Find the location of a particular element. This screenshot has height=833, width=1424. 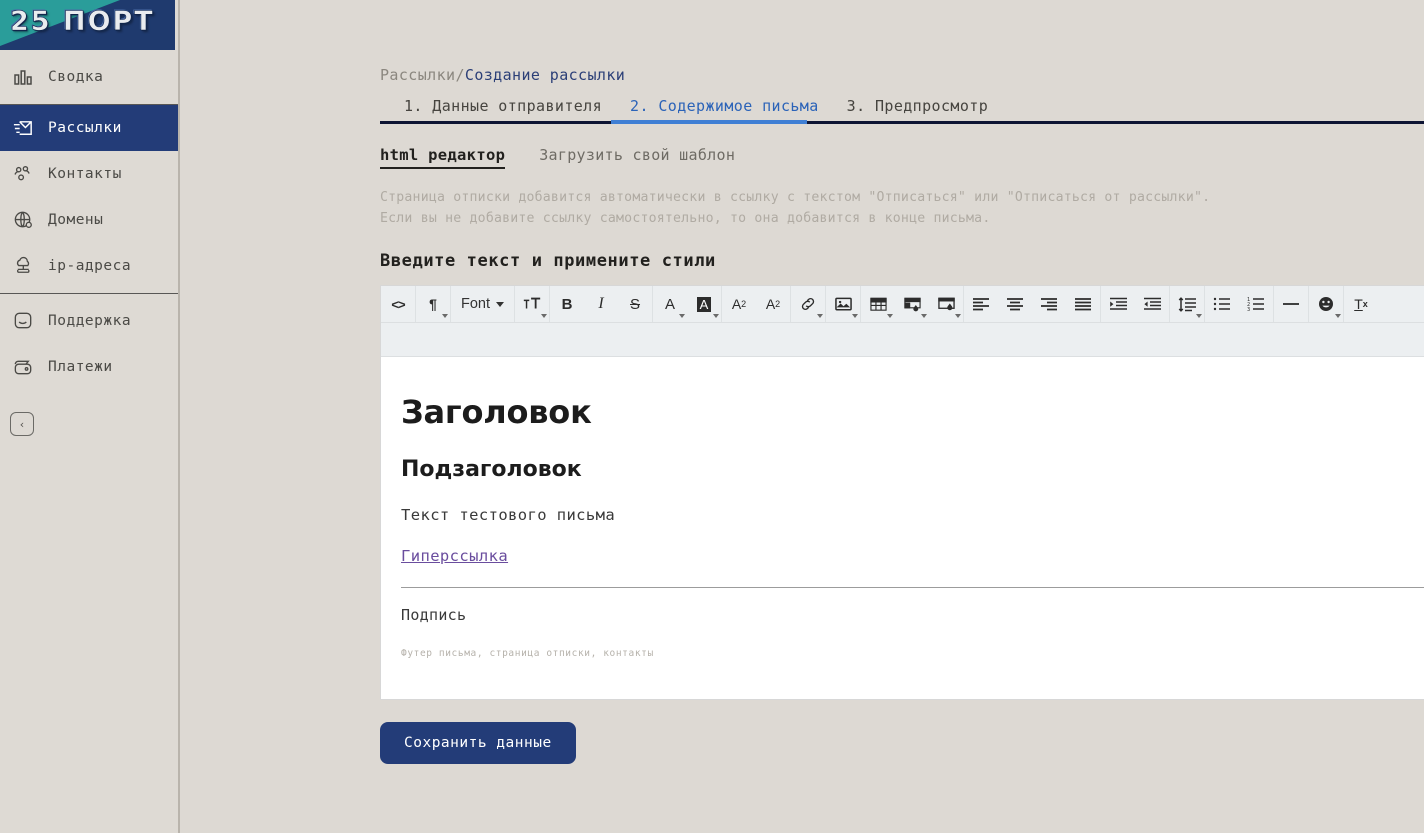

toolbar-group-align is located at coordinates (1033, 304).